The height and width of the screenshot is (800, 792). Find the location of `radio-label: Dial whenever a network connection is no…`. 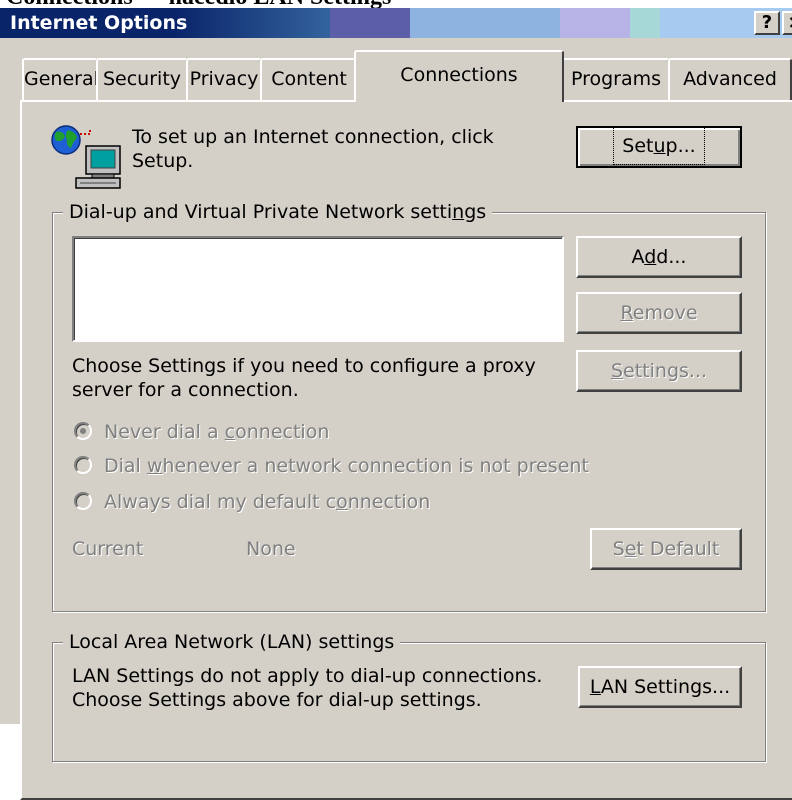

radio-label: Dial whenever a network connection is no… is located at coordinates (346, 466).